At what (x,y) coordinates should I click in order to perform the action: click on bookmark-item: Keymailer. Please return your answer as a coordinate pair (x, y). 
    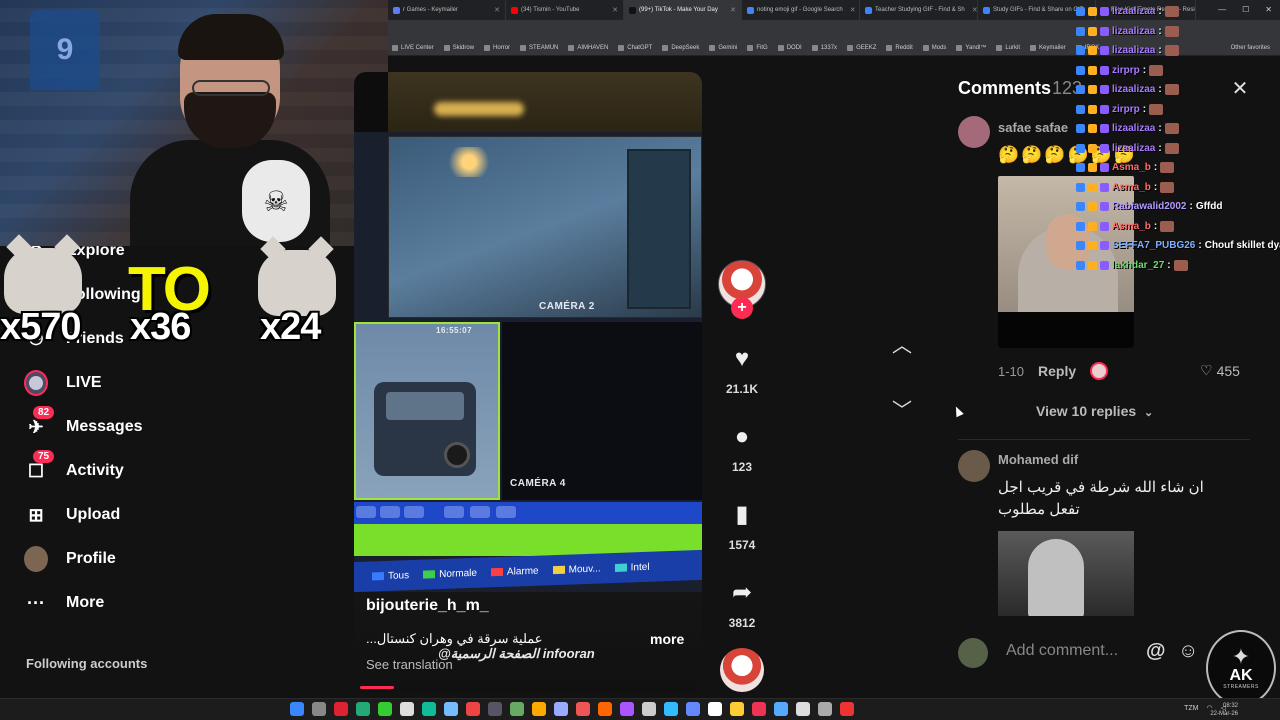
    Looking at the image, I should click on (1048, 47).